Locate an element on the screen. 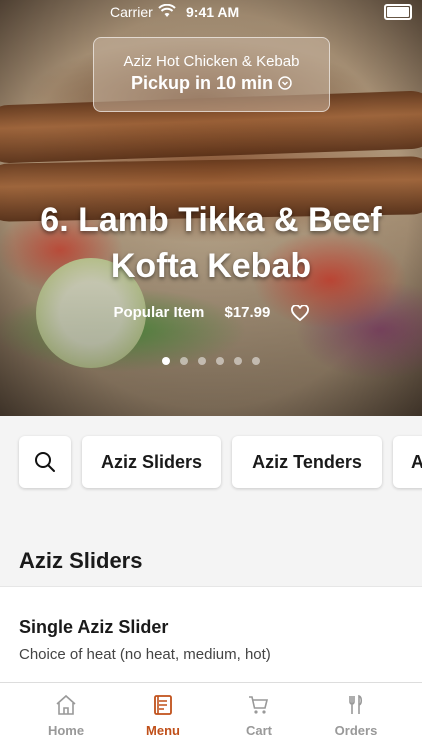  carrier-label: Carrier is located at coordinates (131, 12).